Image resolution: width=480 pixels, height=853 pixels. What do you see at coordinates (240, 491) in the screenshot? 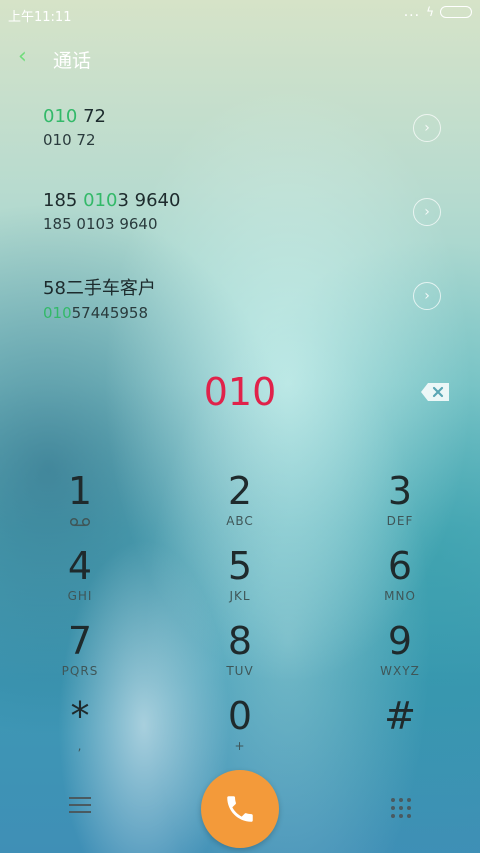
I see `key-digit: 2` at bounding box center [240, 491].